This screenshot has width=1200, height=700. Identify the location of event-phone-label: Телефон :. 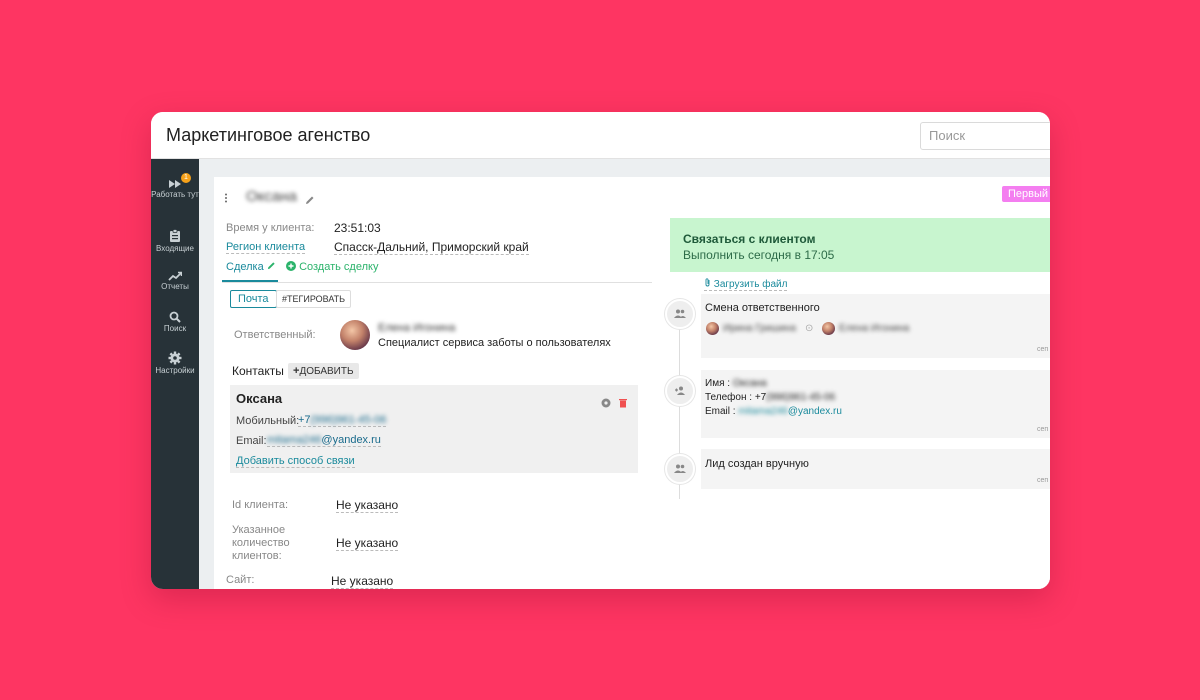
(729, 397).